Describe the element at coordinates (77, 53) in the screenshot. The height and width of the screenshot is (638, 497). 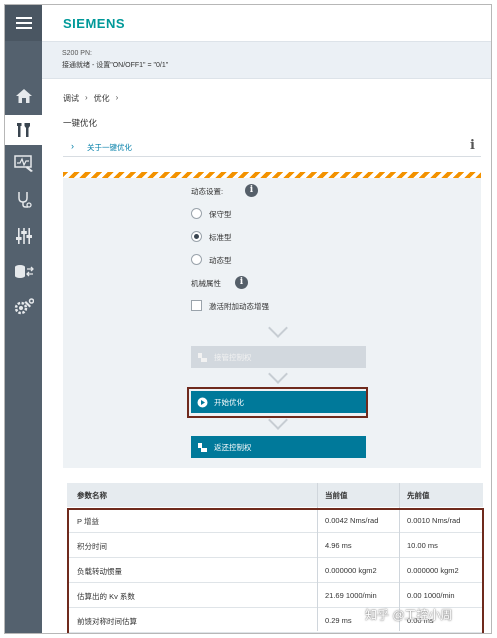
I see `device-name: S200 PN:` at that location.